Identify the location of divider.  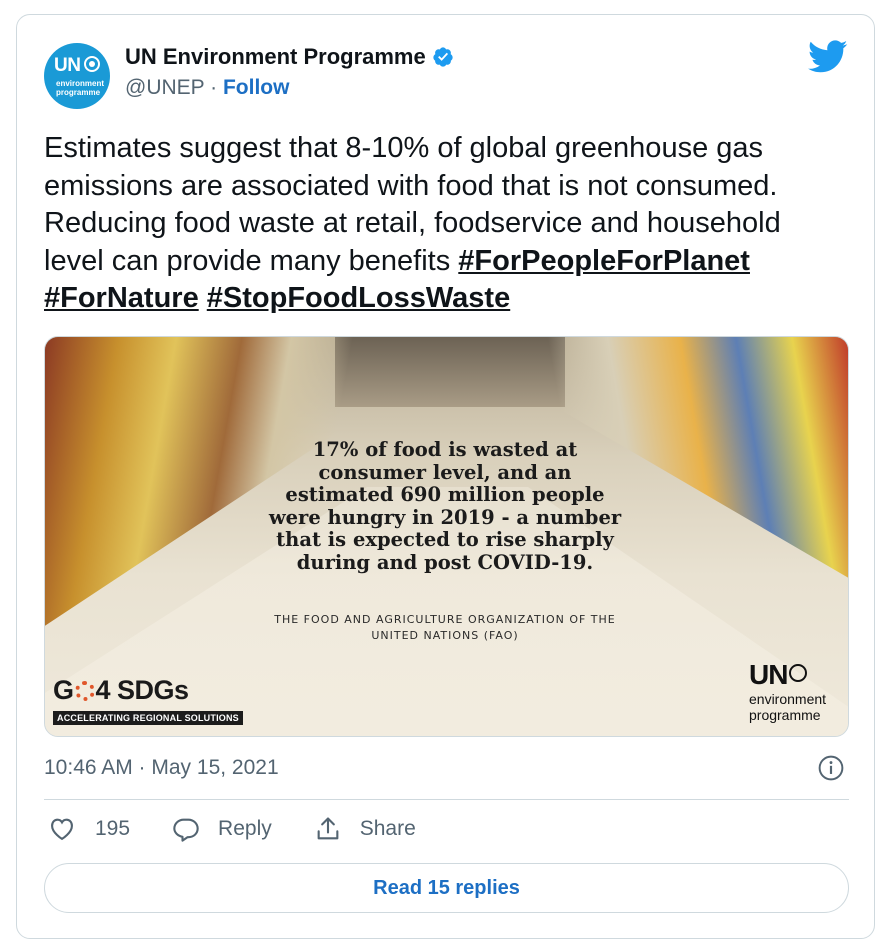
(446, 799).